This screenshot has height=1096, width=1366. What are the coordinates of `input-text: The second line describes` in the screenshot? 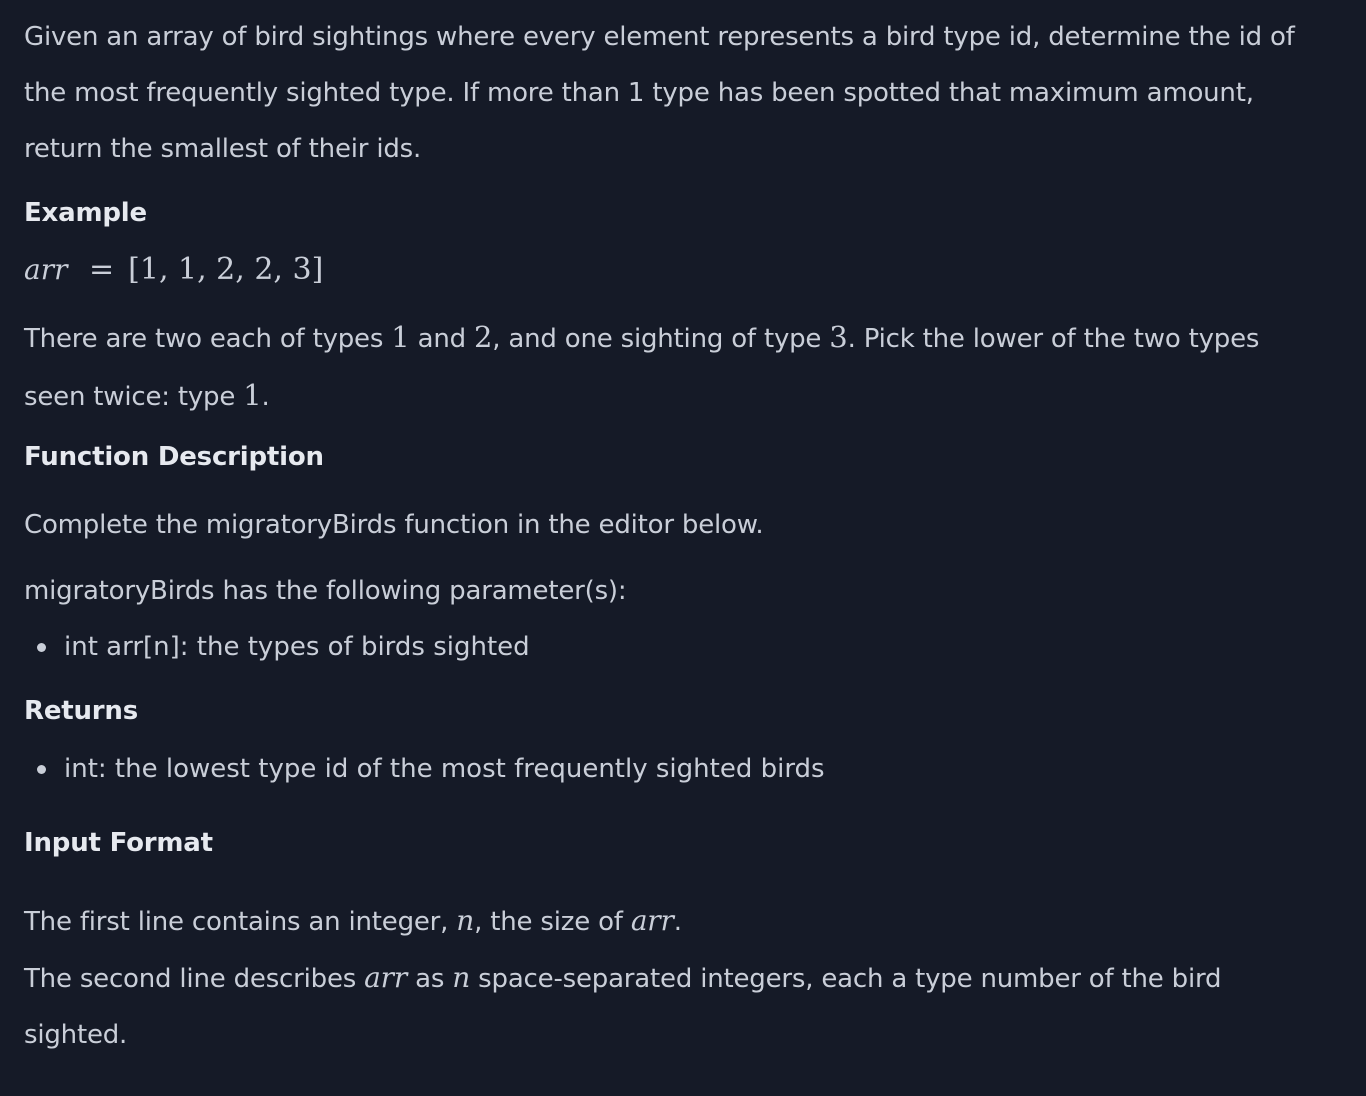 It's located at (194, 979).